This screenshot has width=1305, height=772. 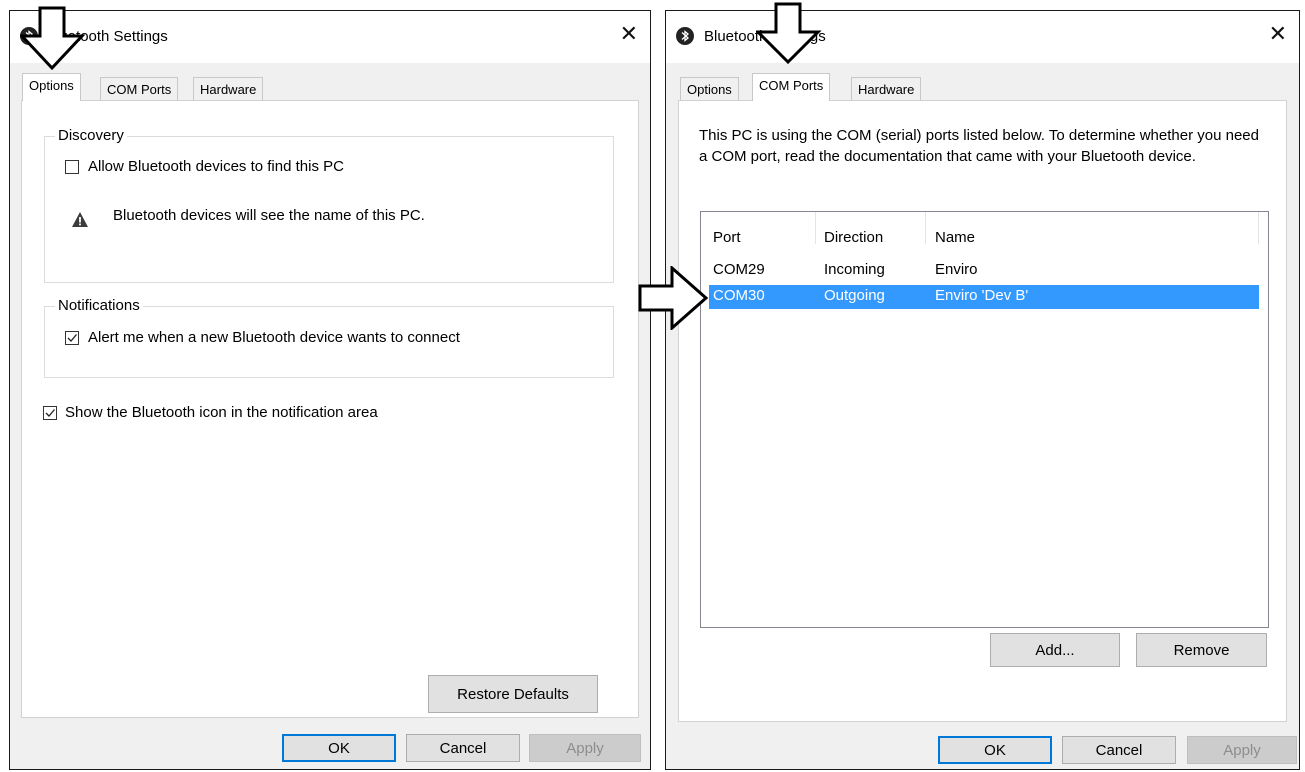 What do you see at coordinates (685, 36) in the screenshot?
I see `bluetooth-icon` at bounding box center [685, 36].